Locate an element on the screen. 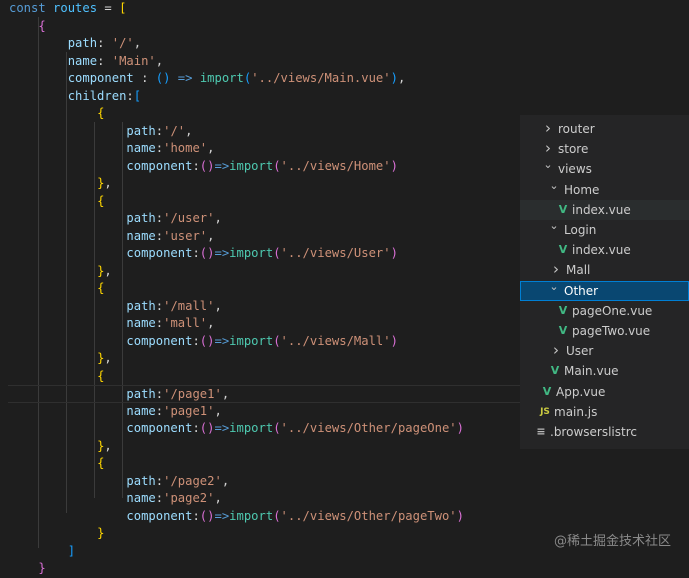 This screenshot has height=578, width=689. code-line: path:'/mall', is located at coordinates (115, 307).